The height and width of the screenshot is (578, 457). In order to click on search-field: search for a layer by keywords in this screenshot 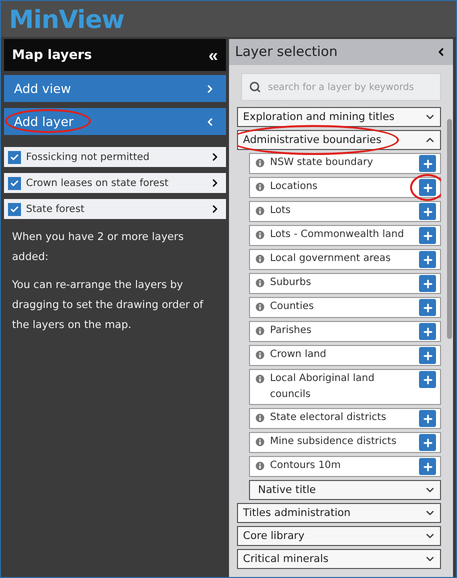, I will do `click(341, 87)`.